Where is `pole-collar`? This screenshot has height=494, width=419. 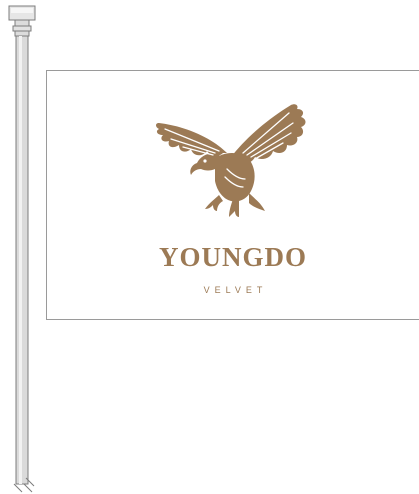
pole-collar is located at coordinates (22, 23).